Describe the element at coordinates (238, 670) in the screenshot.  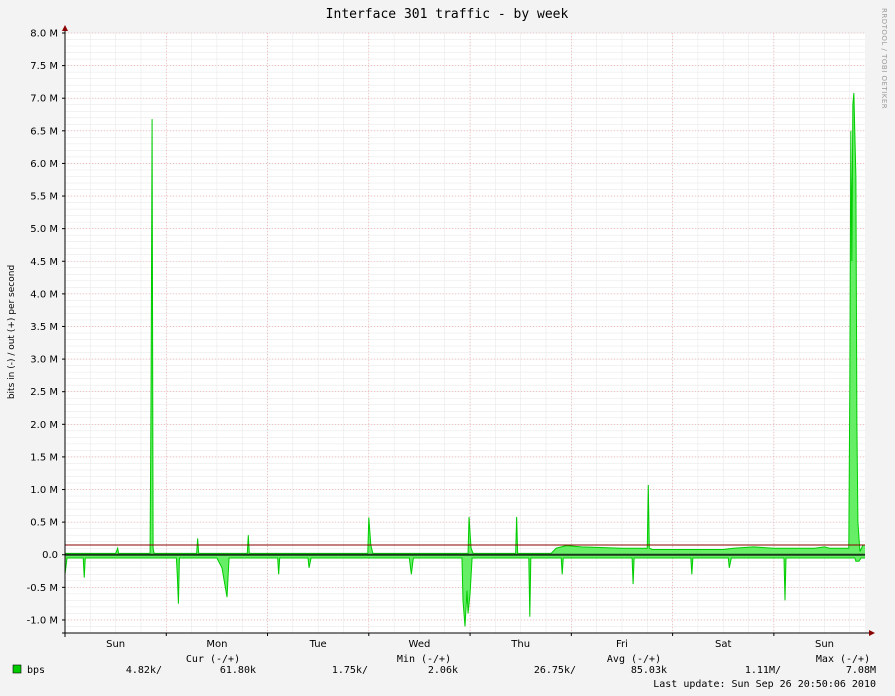
I see `legend-cur-out: 61.80k` at that location.